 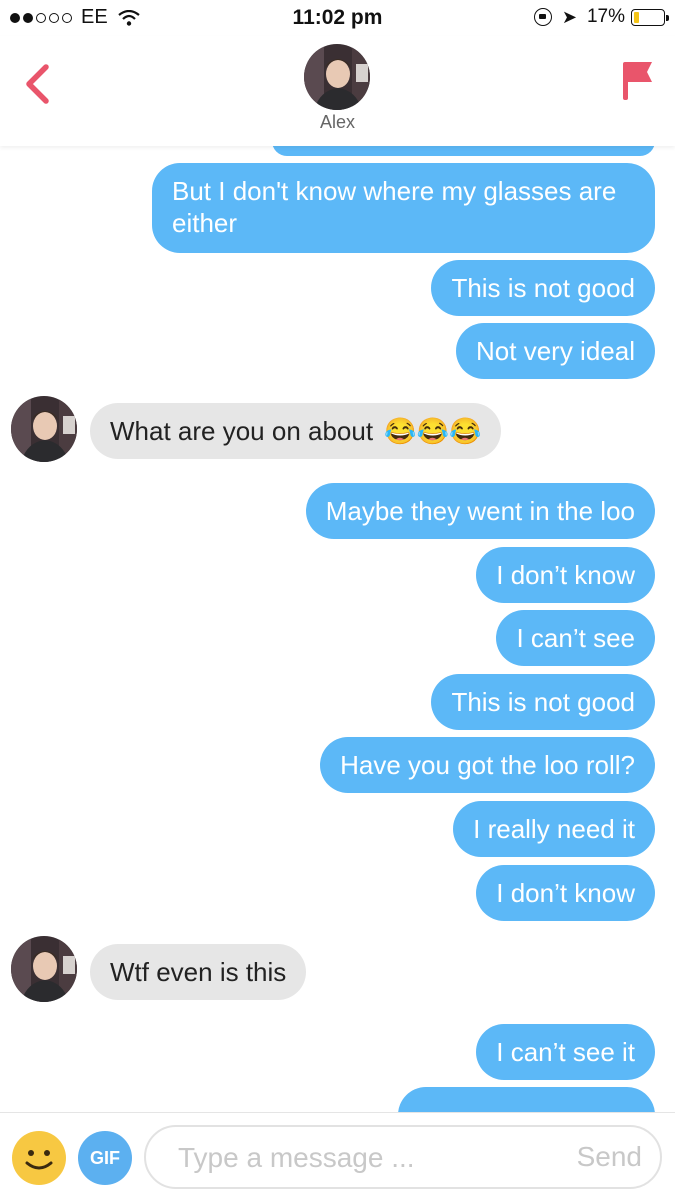 I want to click on message-text: I can’t see it, so click(x=565, y=1052).